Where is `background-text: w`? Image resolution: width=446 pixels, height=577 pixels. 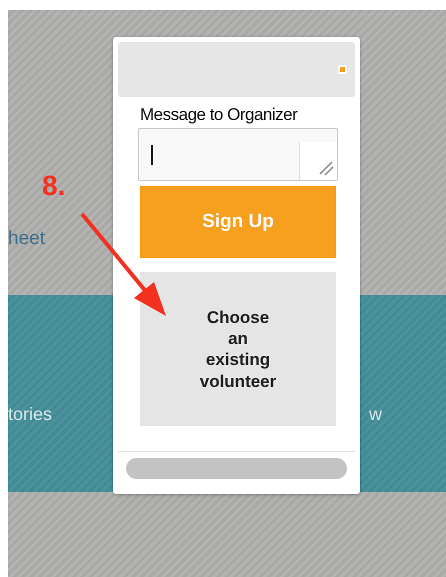
background-text: w is located at coordinates (375, 414).